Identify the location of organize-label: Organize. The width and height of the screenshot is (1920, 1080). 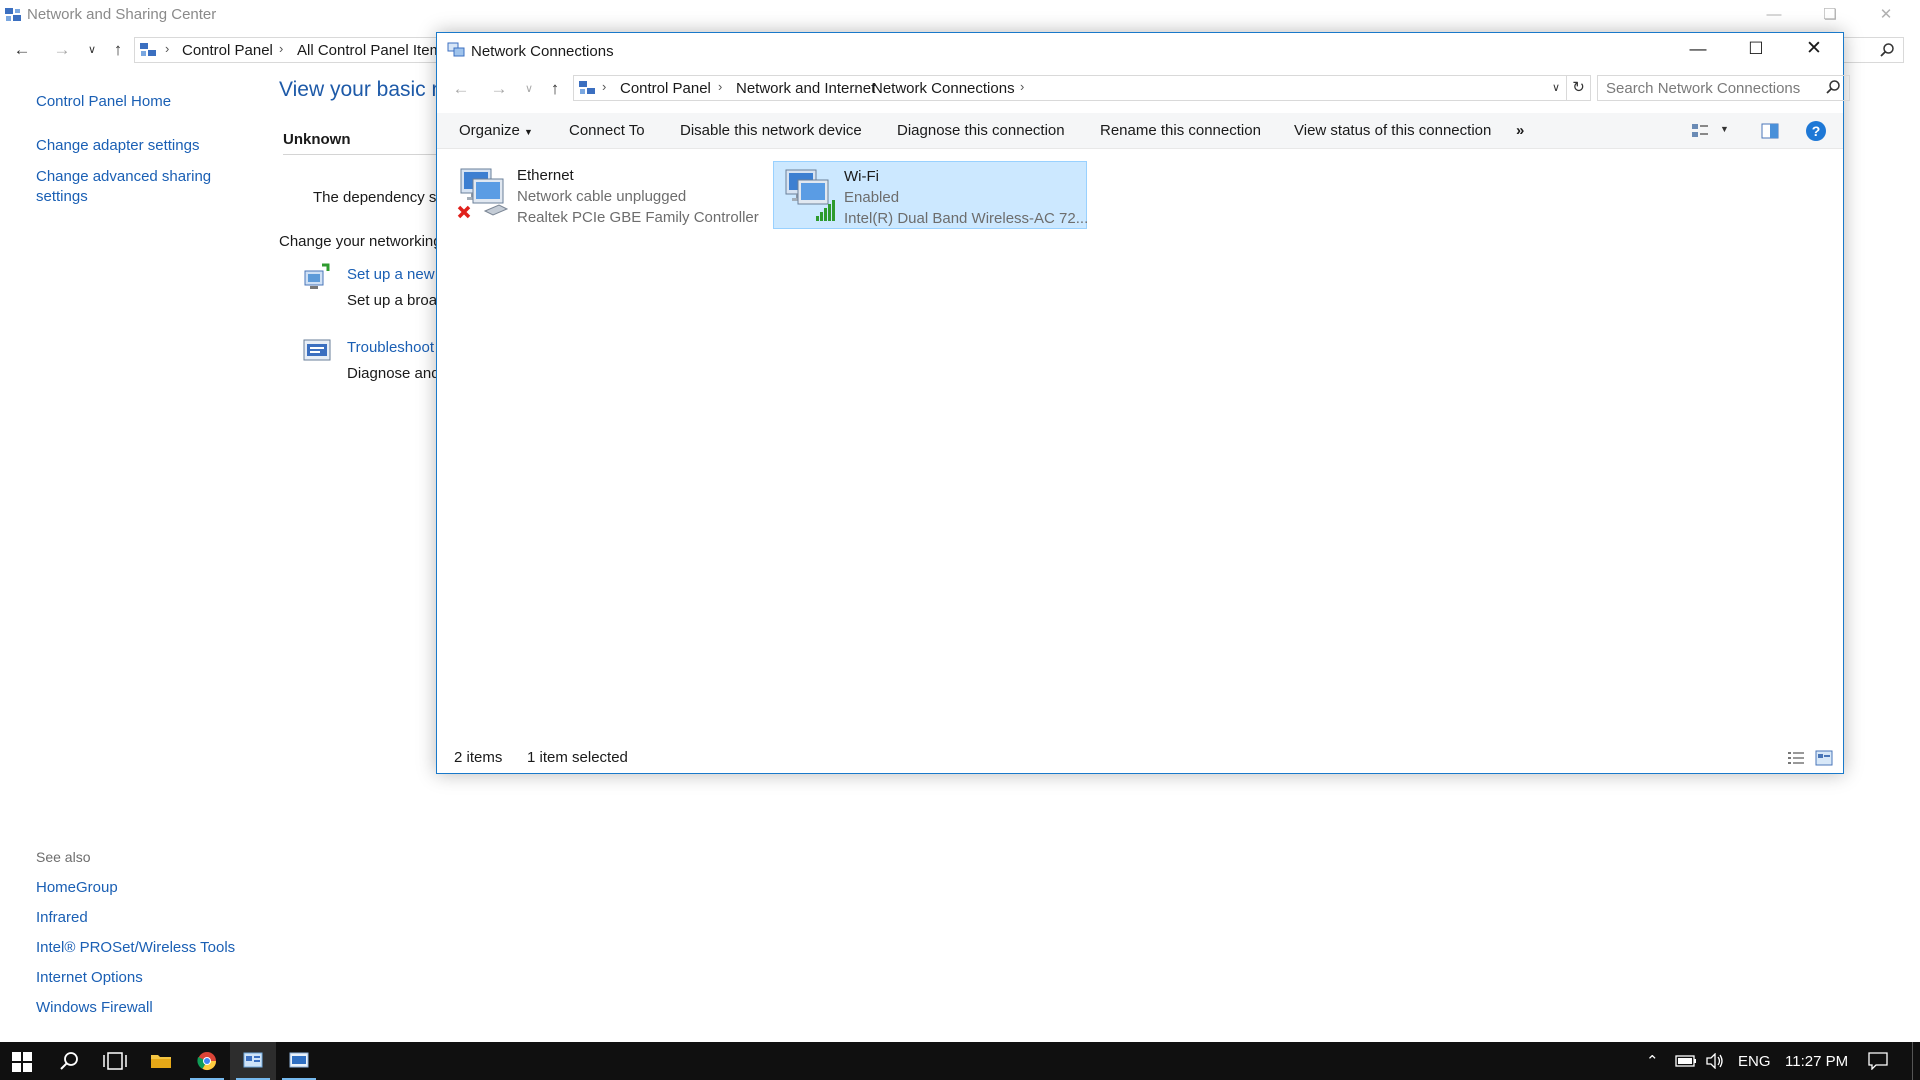
(489, 130).